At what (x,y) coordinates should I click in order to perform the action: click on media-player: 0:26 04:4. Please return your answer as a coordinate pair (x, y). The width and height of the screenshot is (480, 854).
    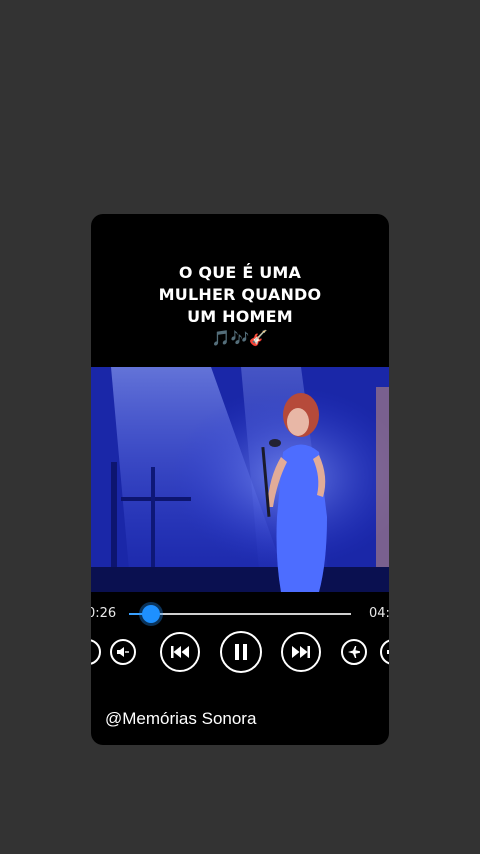
    Looking at the image, I should click on (240, 647).